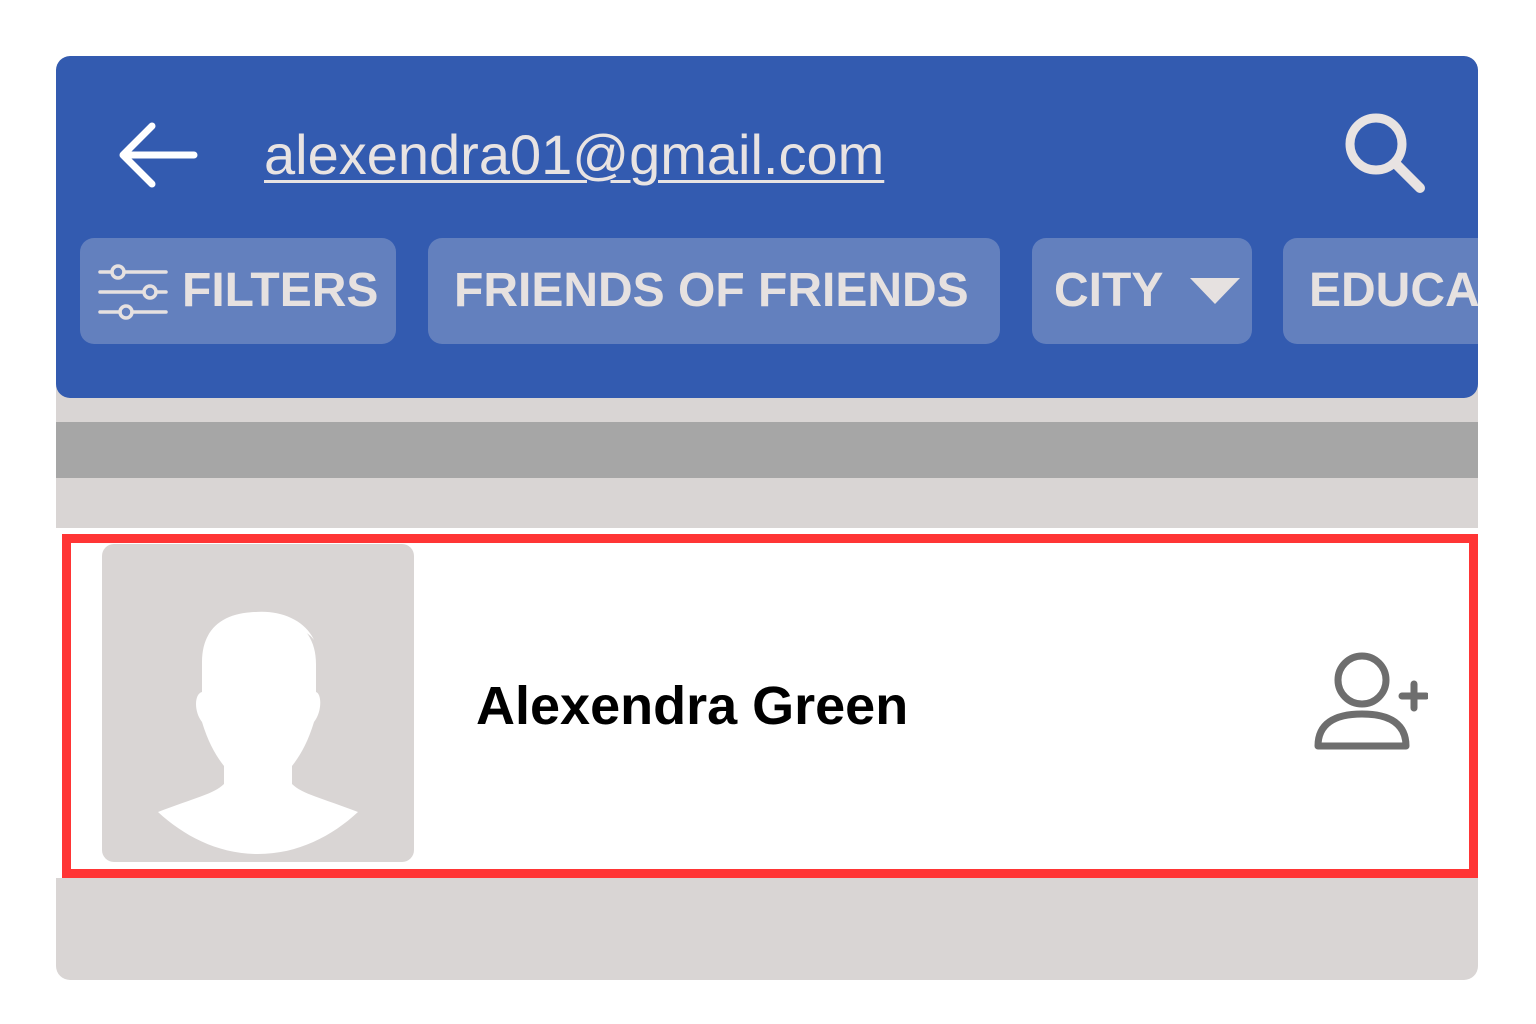  Describe the element at coordinates (1393, 290) in the screenshot. I see `education-chip-label: EDUCA` at that location.